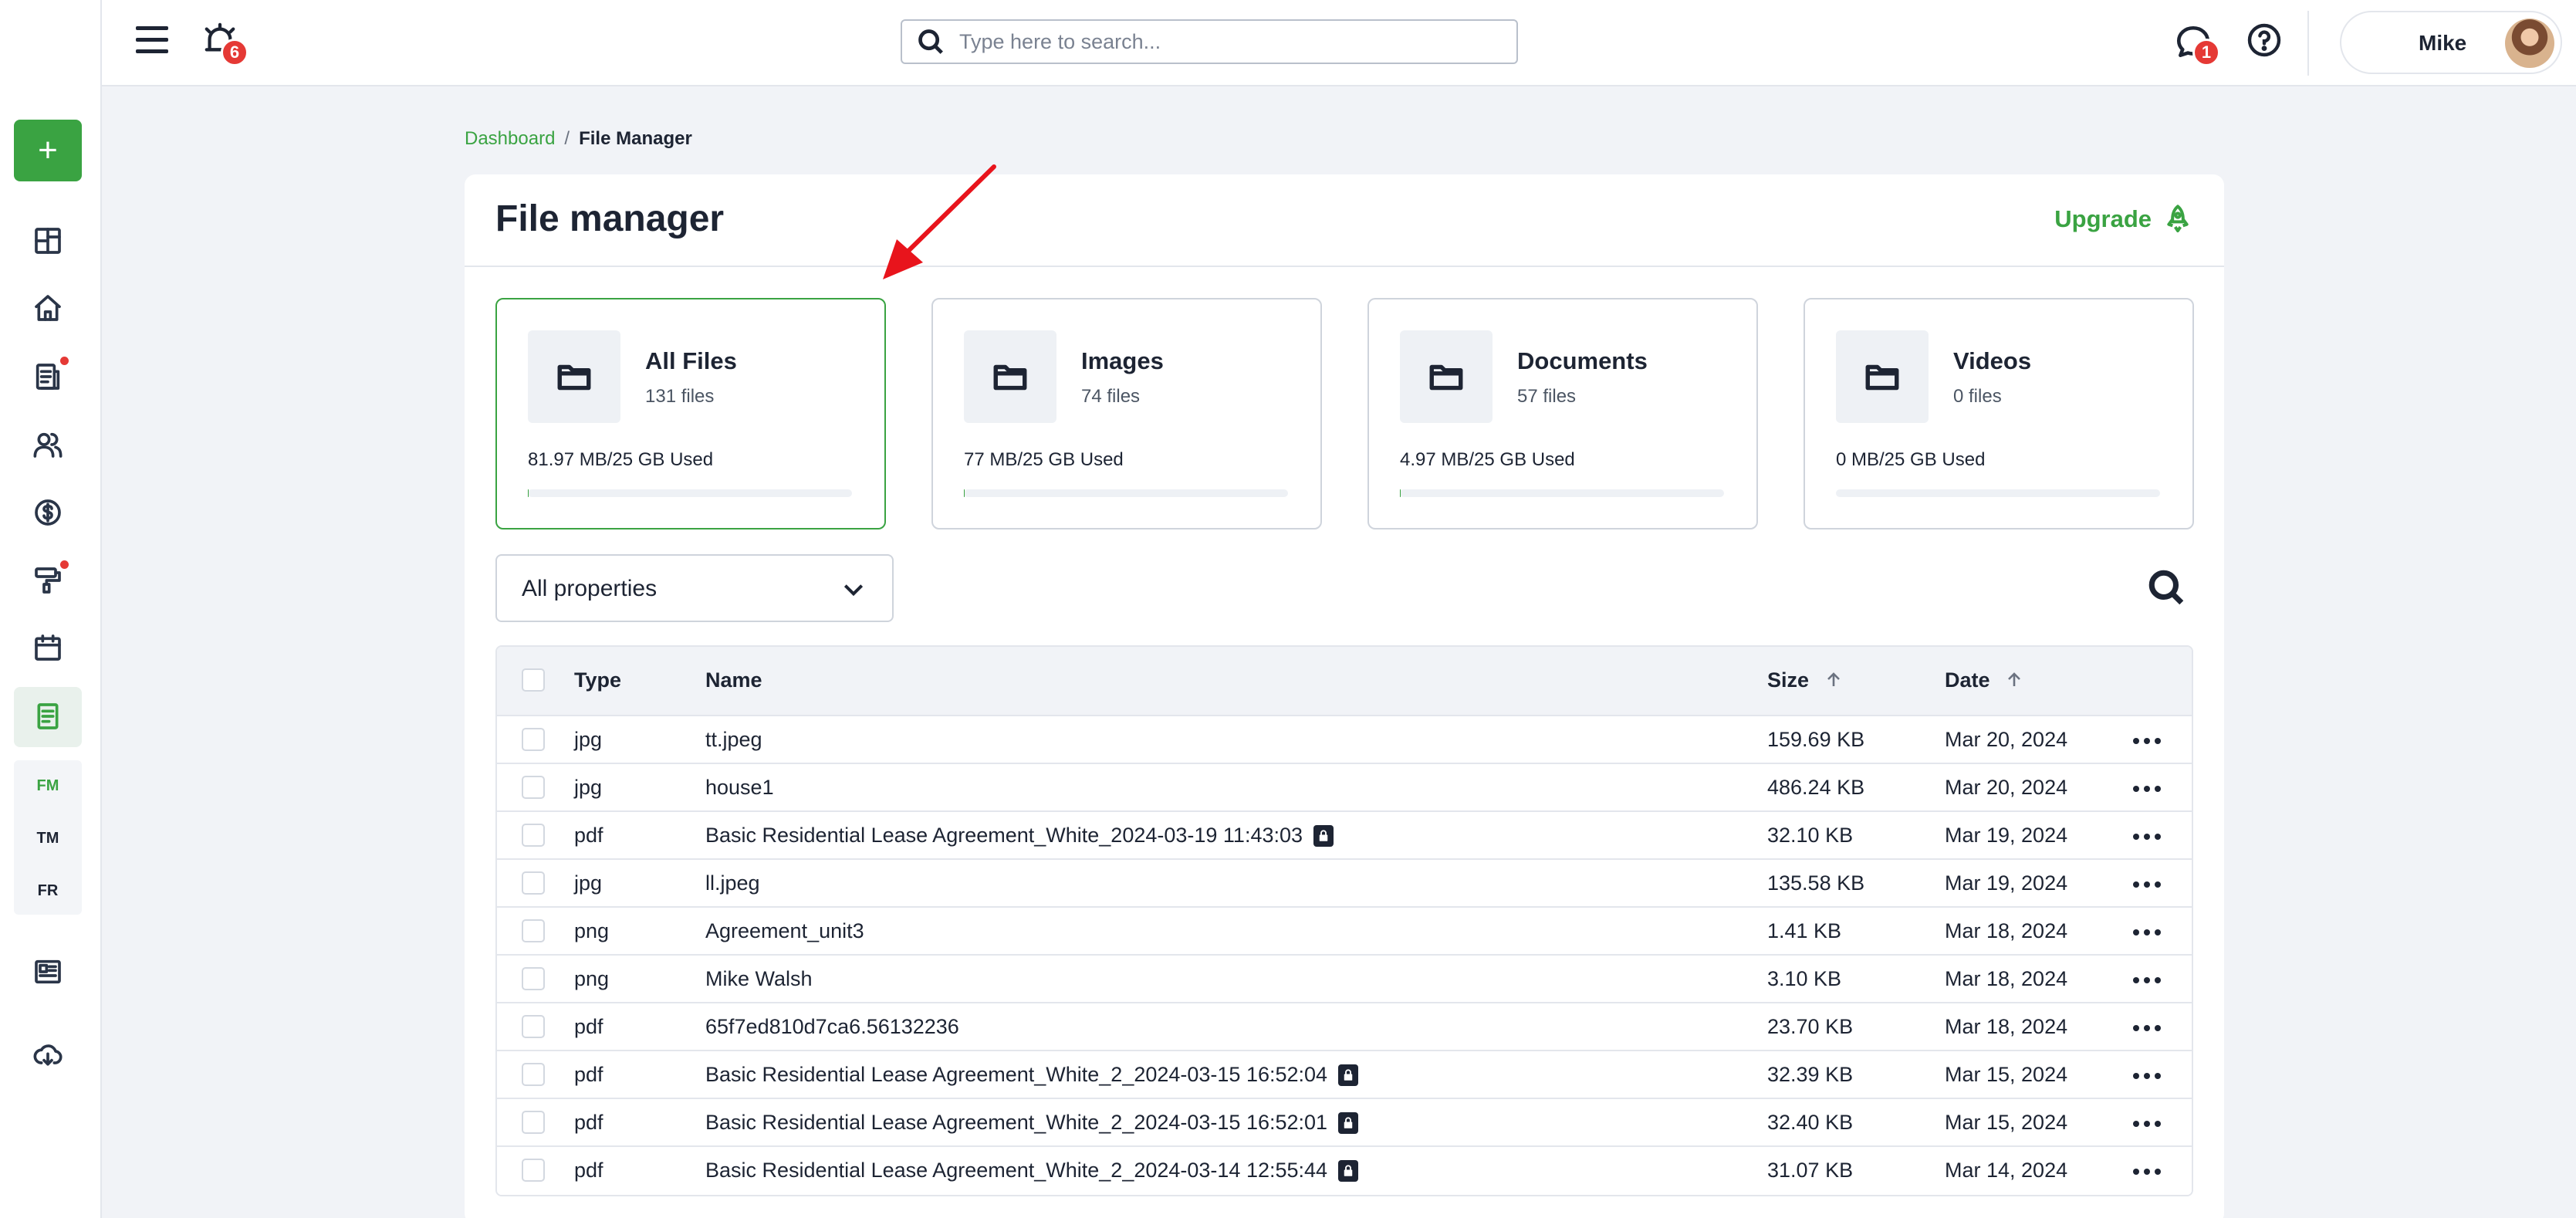 The width and height of the screenshot is (2576, 1218). I want to click on folder-icon-box, so click(574, 377).